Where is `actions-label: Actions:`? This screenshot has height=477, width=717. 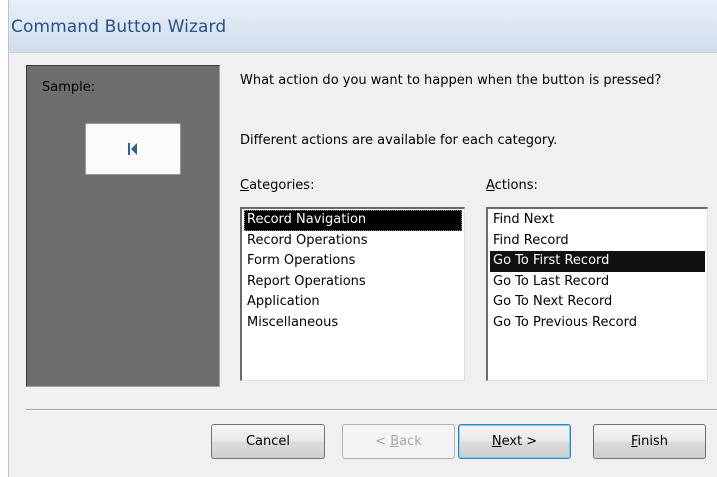 actions-label: Actions: is located at coordinates (512, 185).